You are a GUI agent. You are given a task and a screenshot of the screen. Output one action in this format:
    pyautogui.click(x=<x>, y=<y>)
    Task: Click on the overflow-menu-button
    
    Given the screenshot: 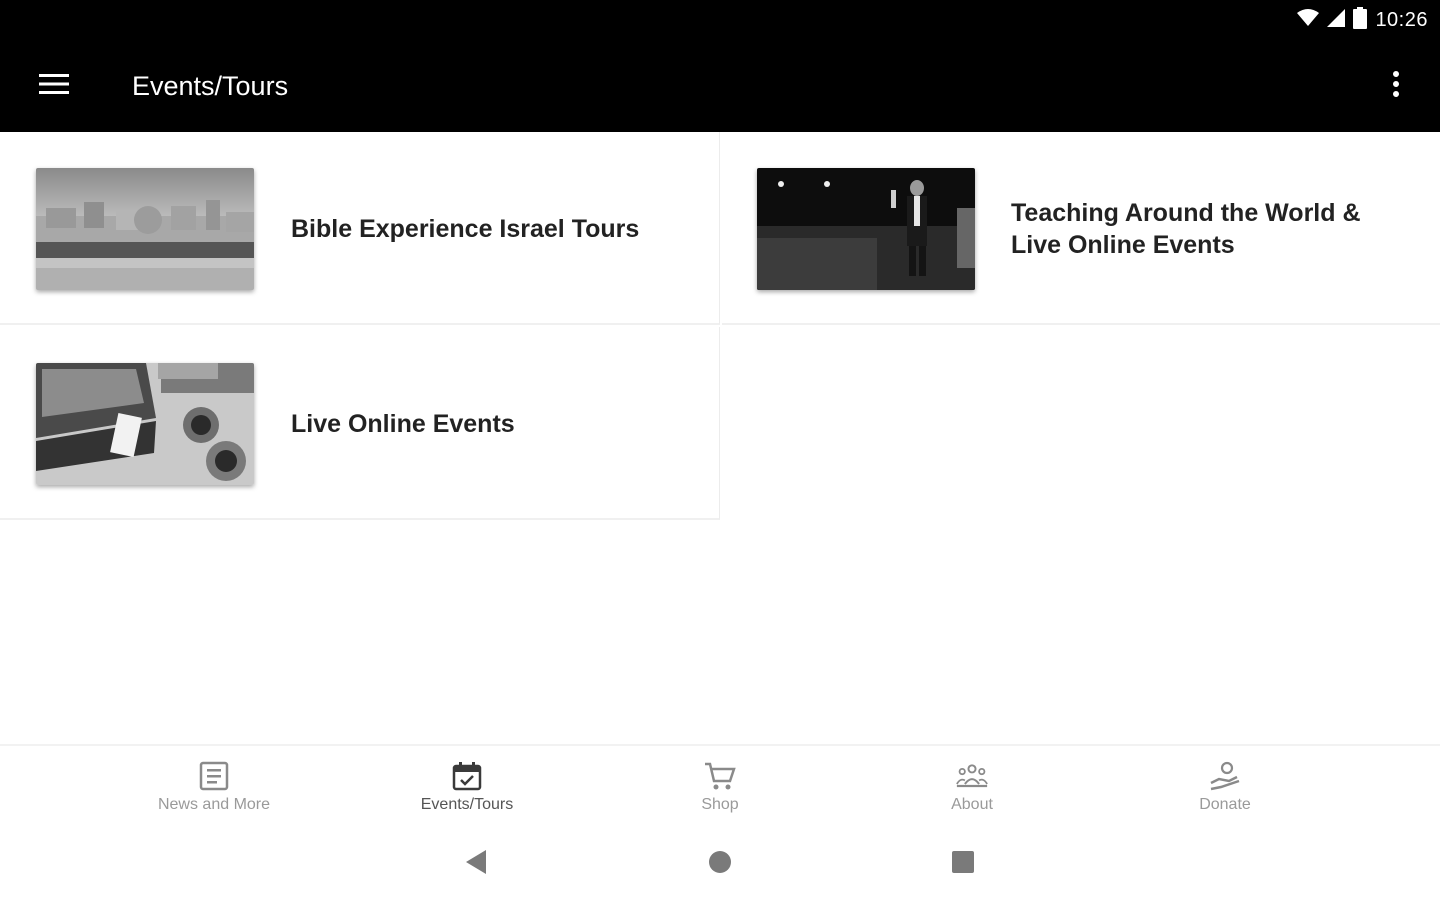 What is the action you would take?
    pyautogui.click(x=1396, y=86)
    